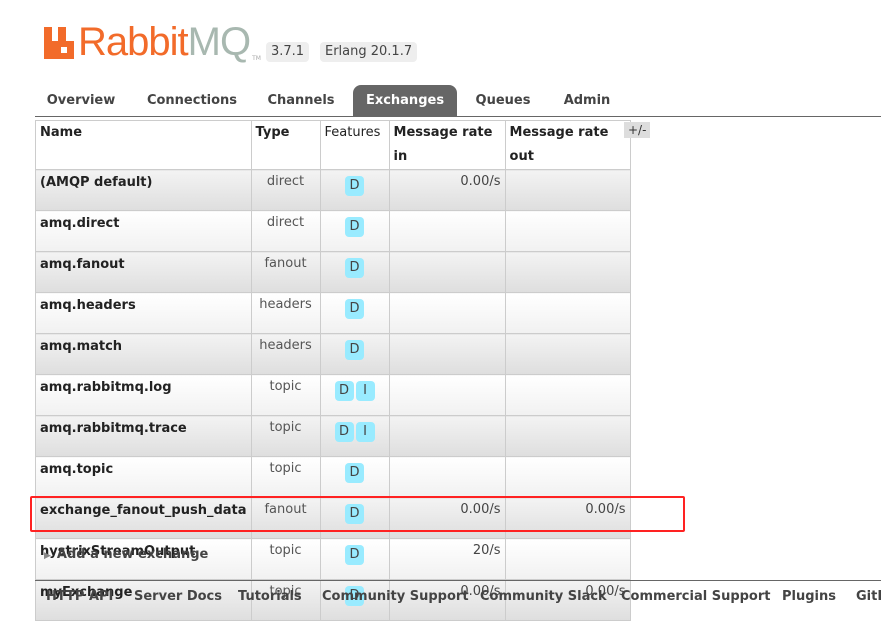 The height and width of the screenshot is (625, 881). Describe the element at coordinates (288, 52) in the screenshot. I see `version-badge: 3.7.1` at that location.